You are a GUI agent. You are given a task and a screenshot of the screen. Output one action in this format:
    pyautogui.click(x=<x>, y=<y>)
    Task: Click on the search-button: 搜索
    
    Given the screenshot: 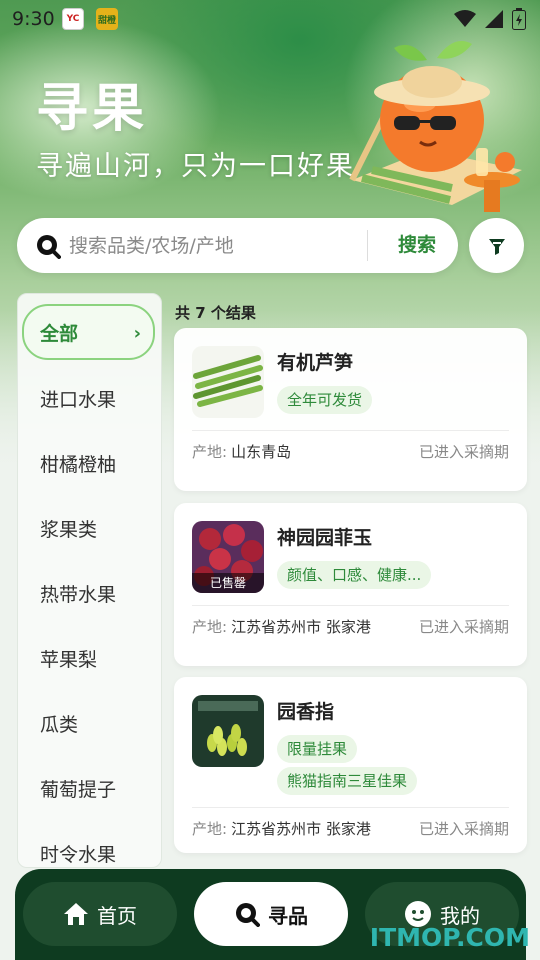 What is the action you would take?
    pyautogui.click(x=417, y=245)
    